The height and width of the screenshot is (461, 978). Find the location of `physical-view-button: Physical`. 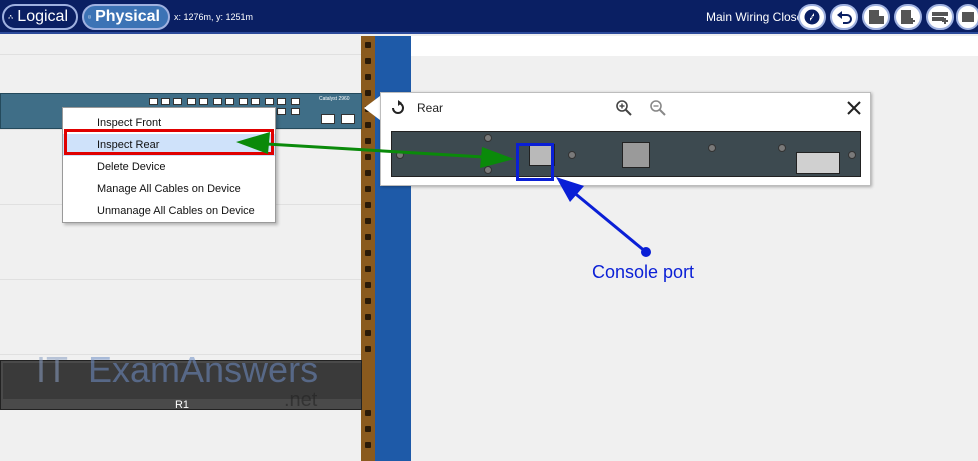

physical-view-button: Physical is located at coordinates (126, 17).